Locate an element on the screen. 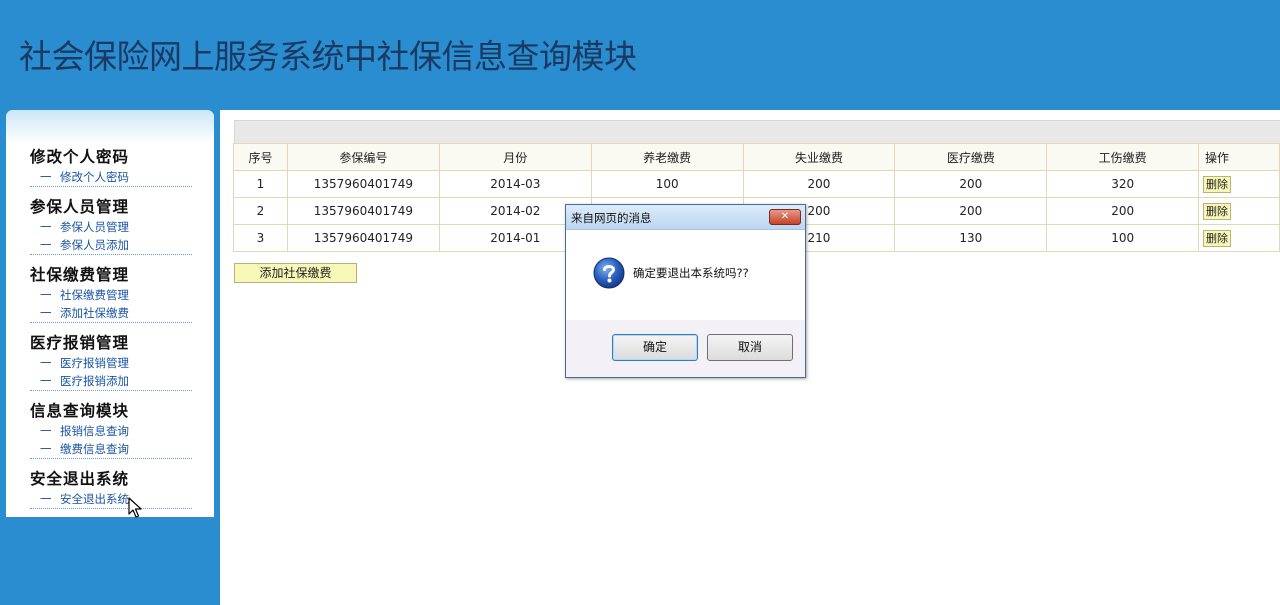  sidebar-section-insured: 参保人员管理 一参保人员管理 一参保人员添加 is located at coordinates (111, 225).